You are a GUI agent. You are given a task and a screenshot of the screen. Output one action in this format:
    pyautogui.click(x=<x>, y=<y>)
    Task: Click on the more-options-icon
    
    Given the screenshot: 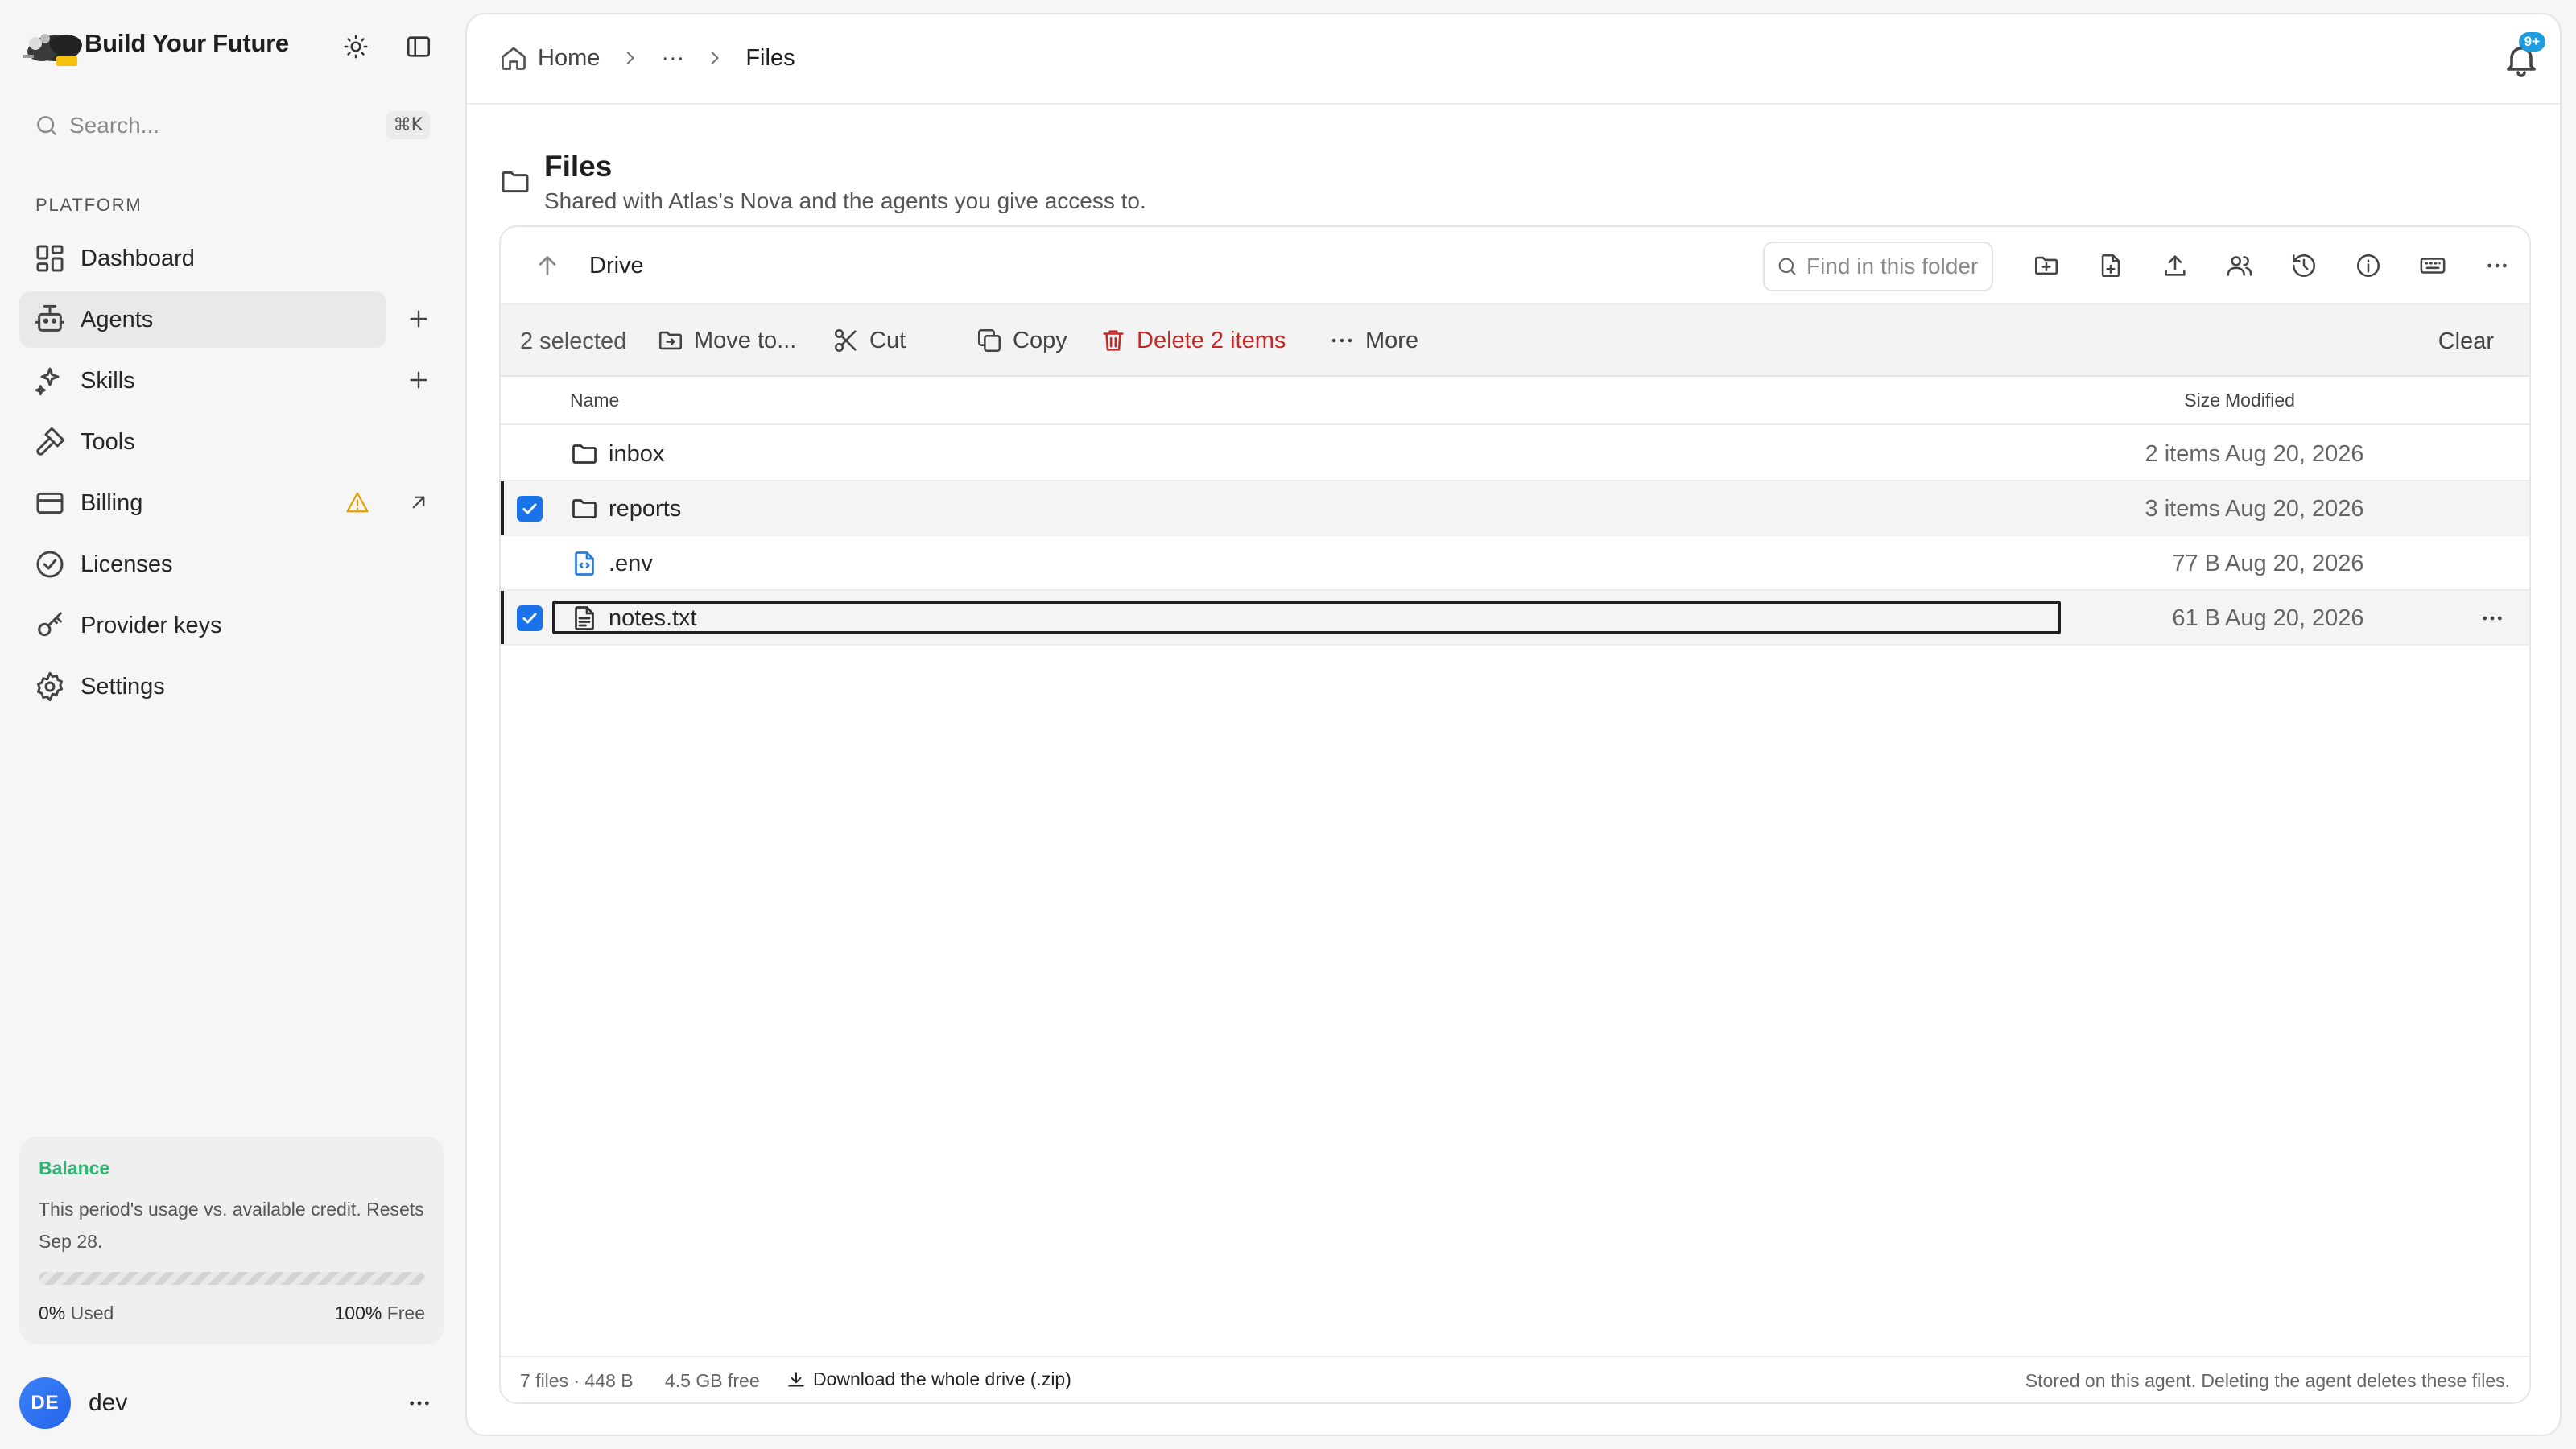 What is the action you would take?
    pyautogui.click(x=2497, y=265)
    